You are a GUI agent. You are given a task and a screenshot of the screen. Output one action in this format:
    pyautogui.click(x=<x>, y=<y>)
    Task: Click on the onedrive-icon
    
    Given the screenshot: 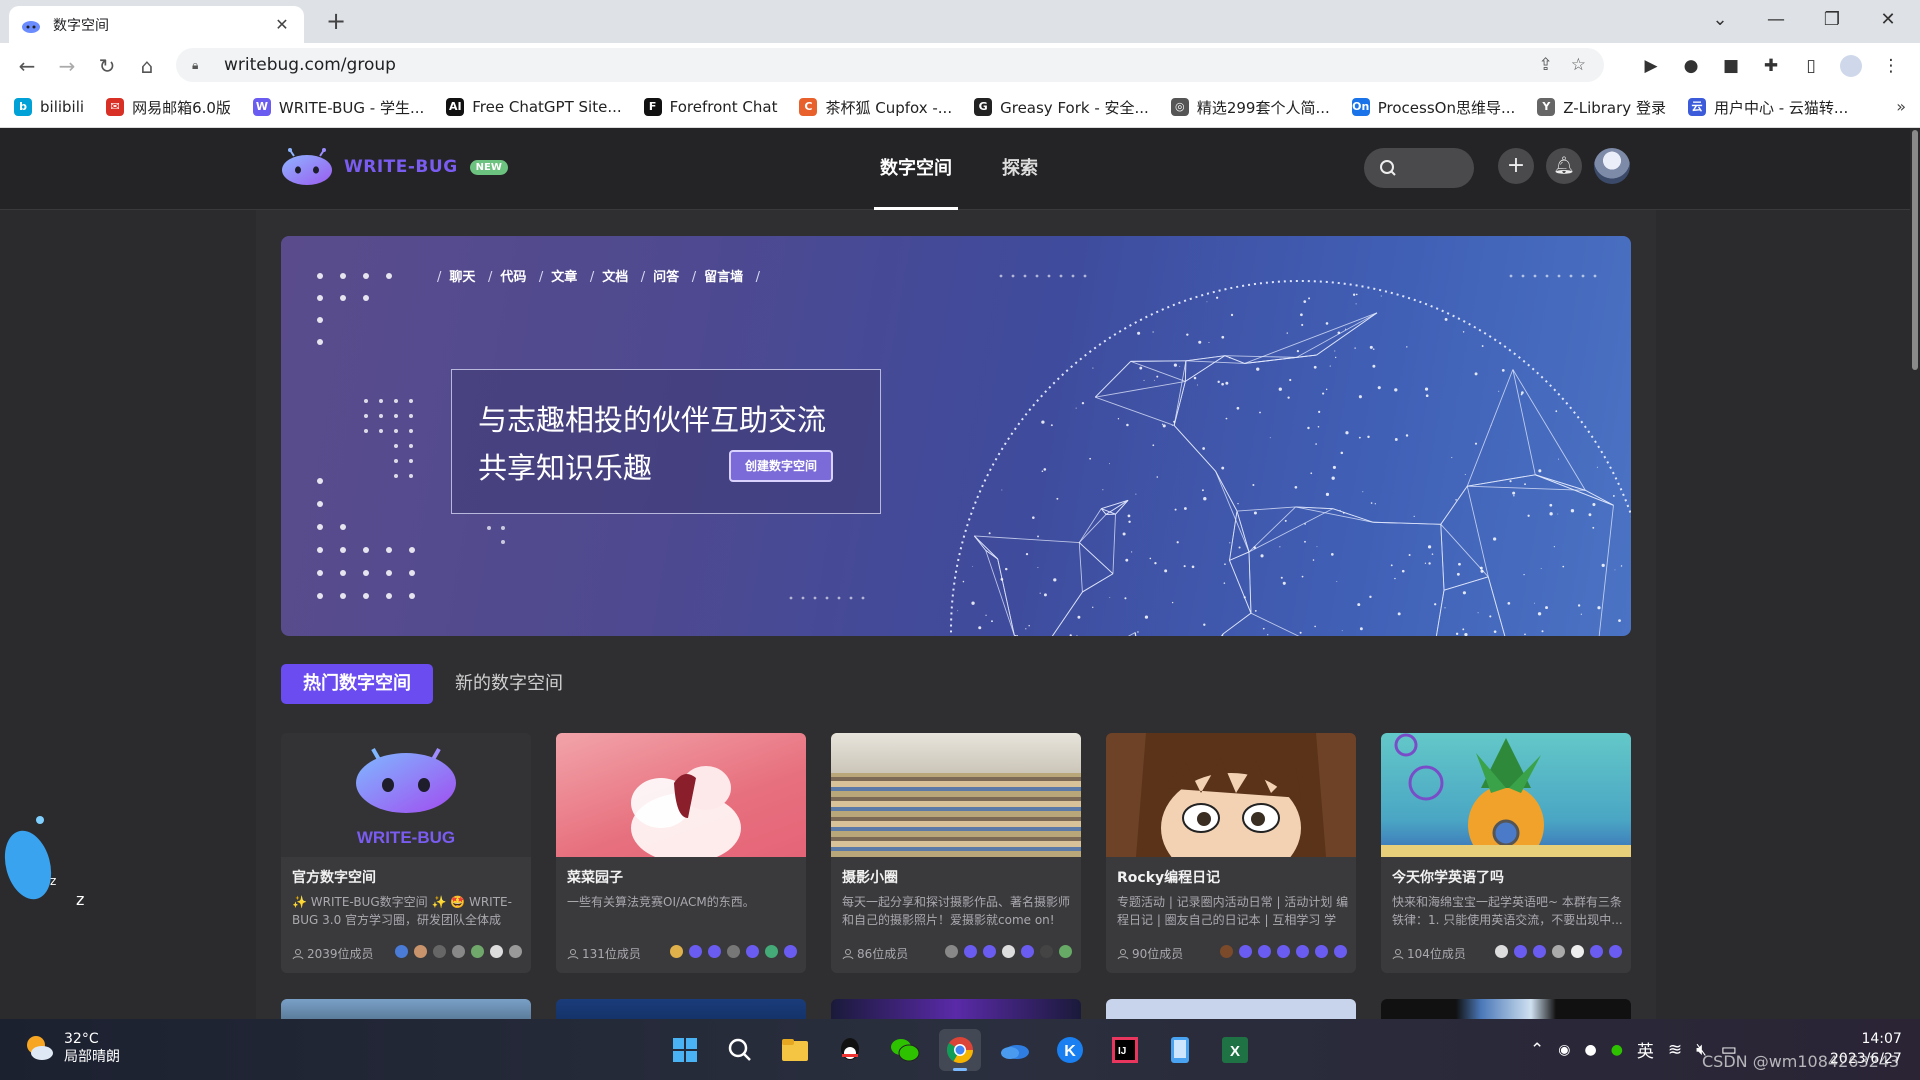 What is the action you would take?
    pyautogui.click(x=1015, y=1050)
    